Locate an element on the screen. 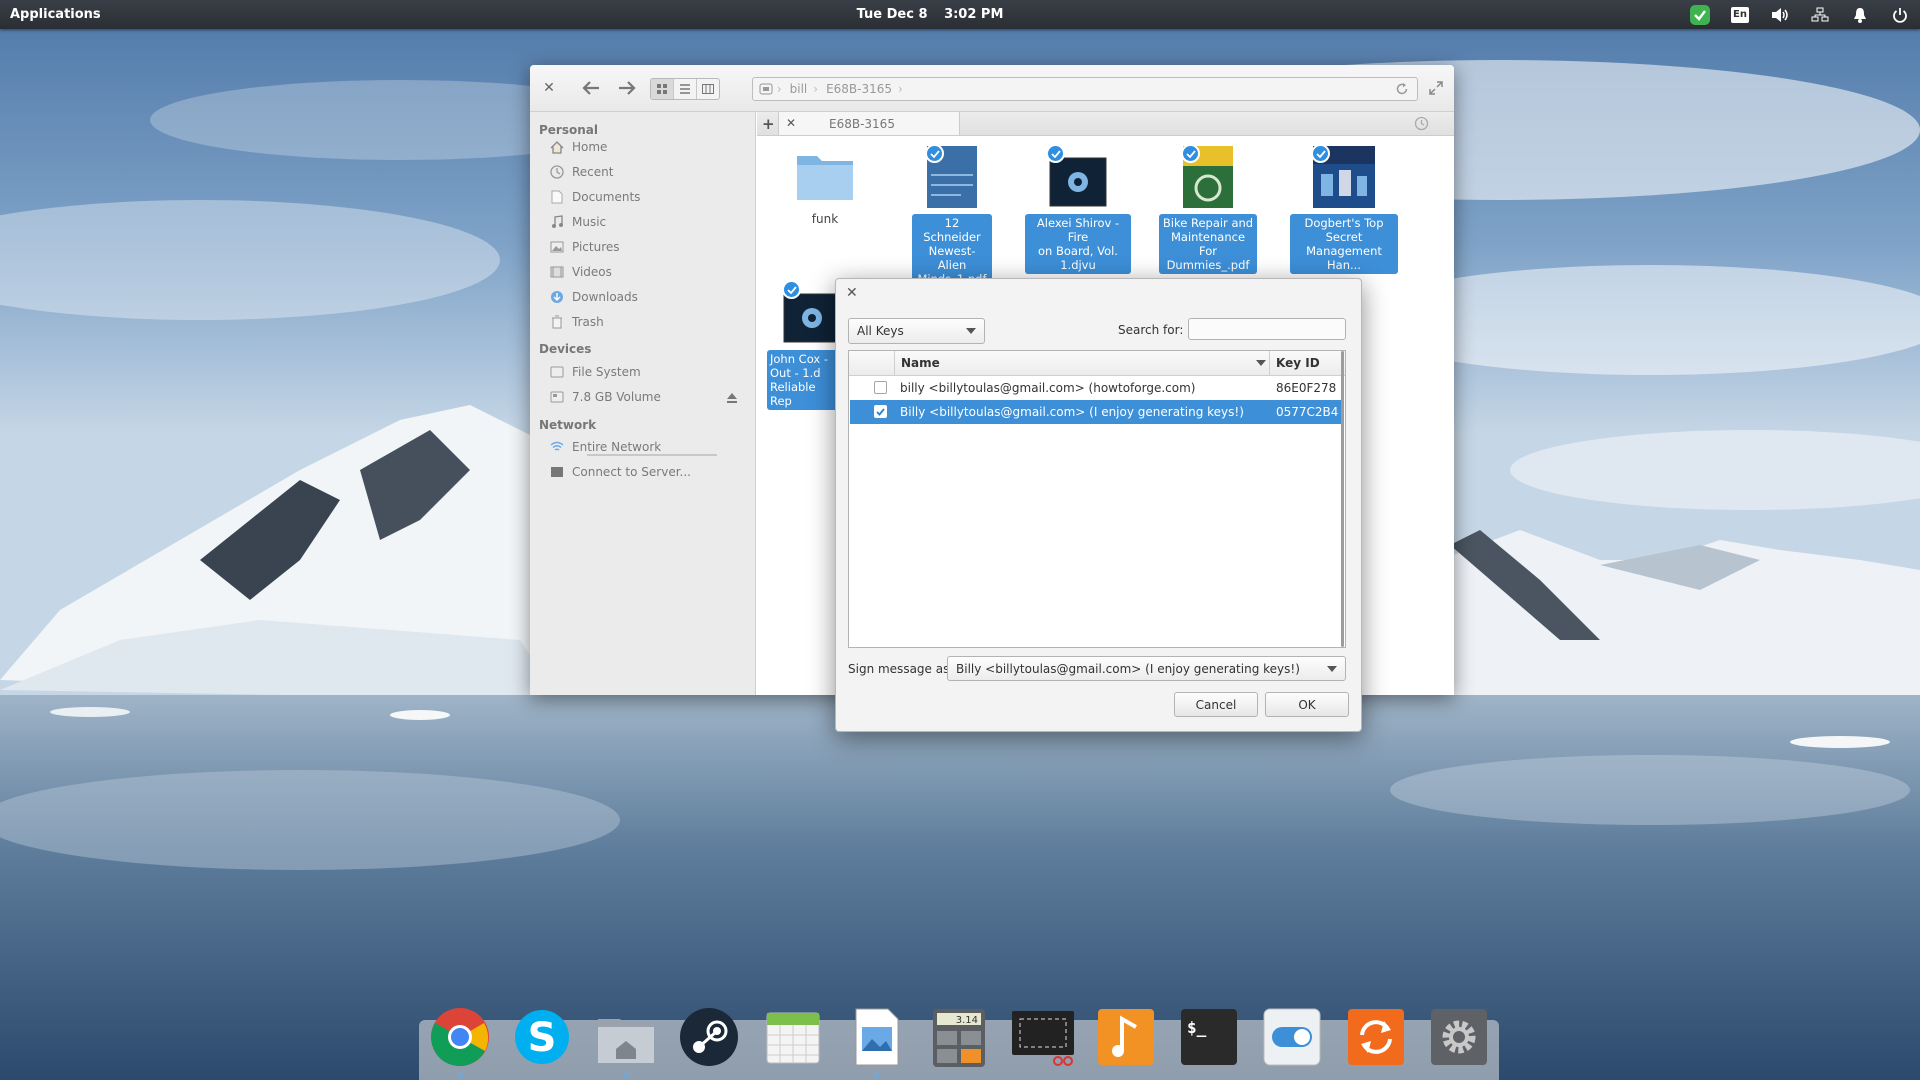 The image size is (1920, 1080). view-switcher is located at coordinates (685, 89).